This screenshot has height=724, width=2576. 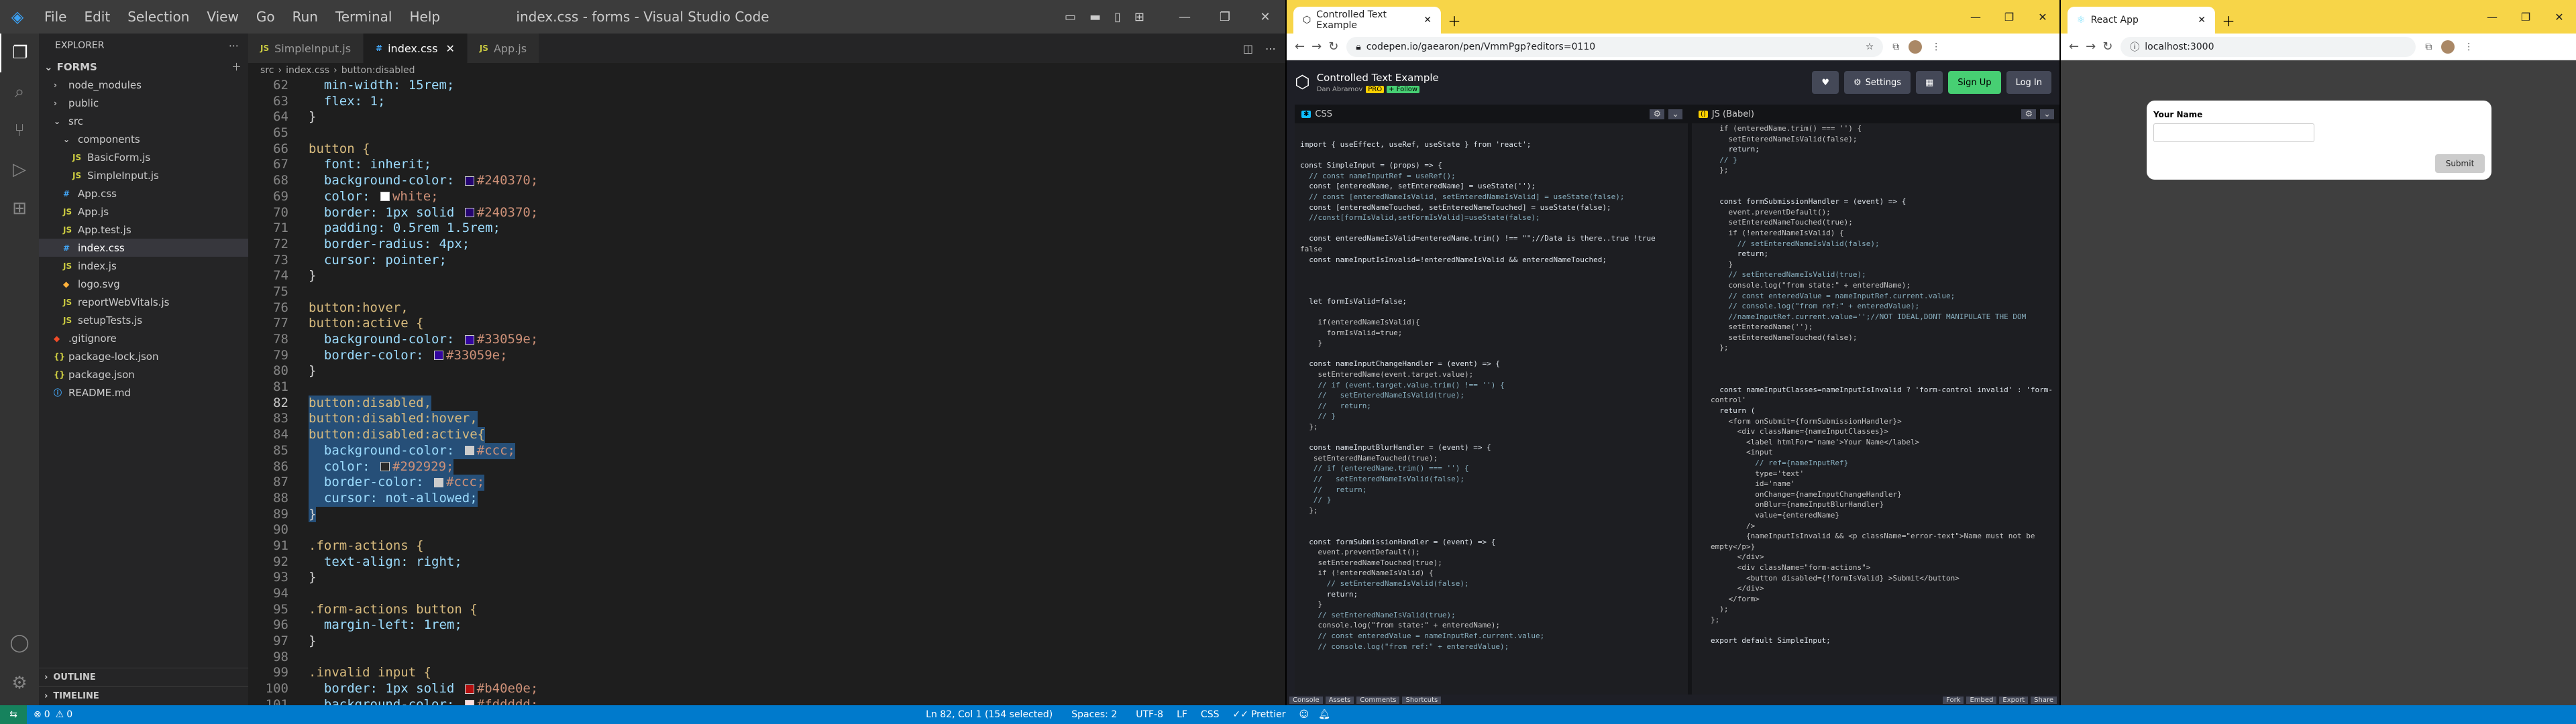 I want to click on search-icon: ⌕, so click(x=19, y=92).